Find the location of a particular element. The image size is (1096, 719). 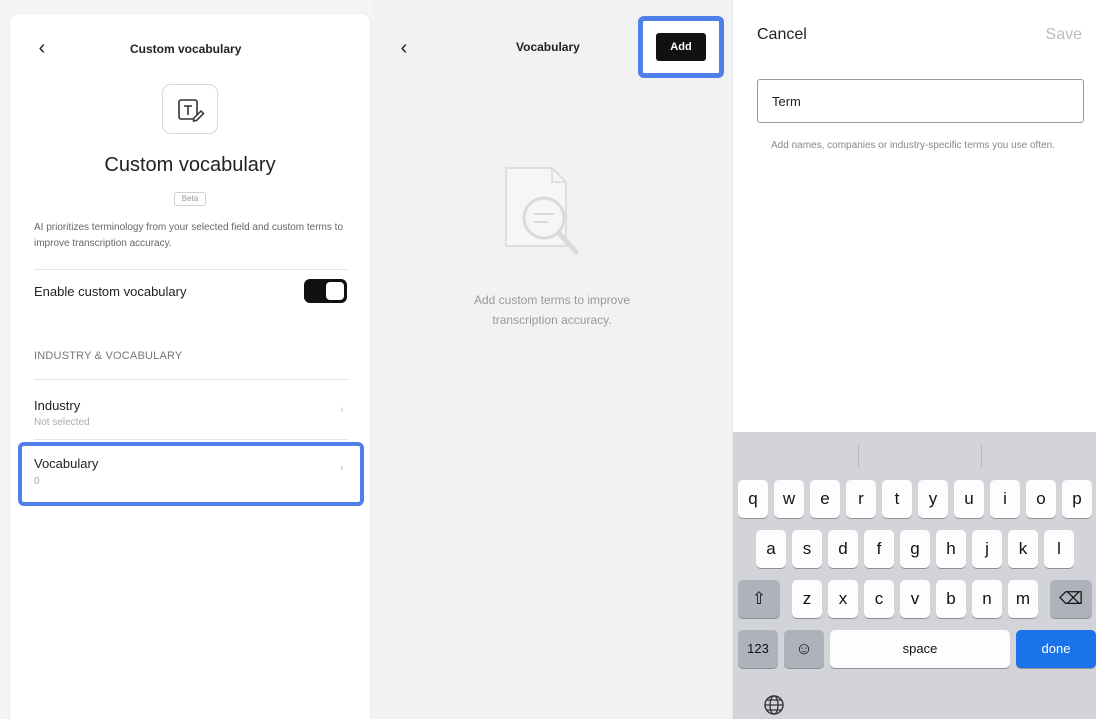

key-h: h is located at coordinates (951, 549).